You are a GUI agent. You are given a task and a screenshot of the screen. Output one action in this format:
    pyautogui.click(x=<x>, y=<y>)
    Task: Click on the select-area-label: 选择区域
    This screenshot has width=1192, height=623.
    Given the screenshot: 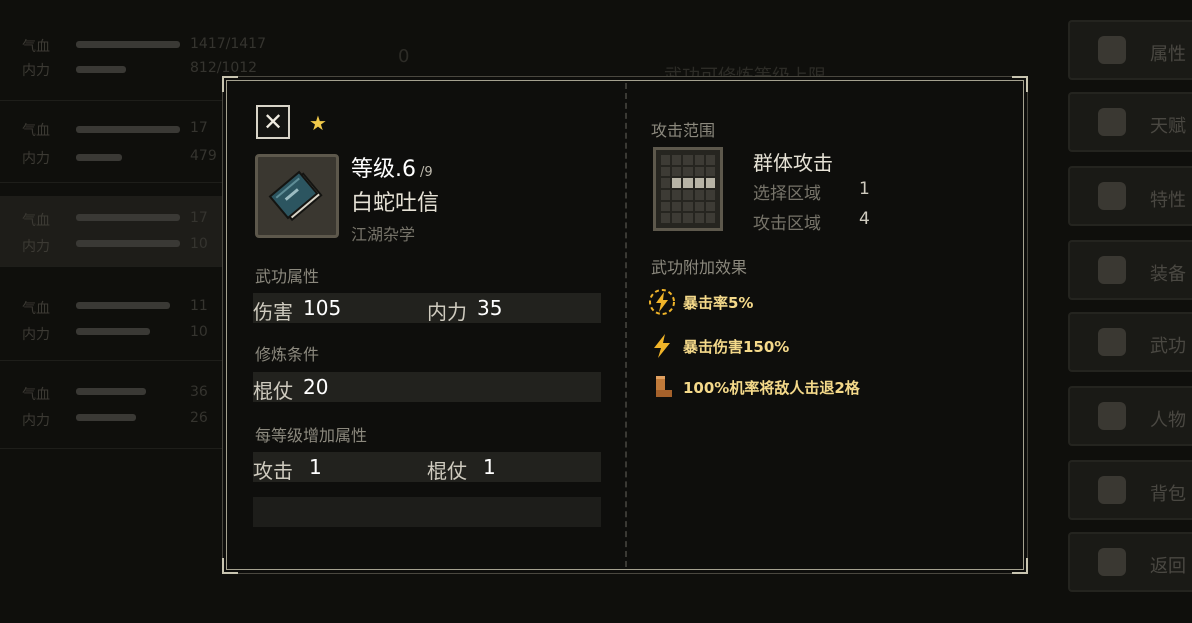 What is the action you would take?
    pyautogui.click(x=787, y=194)
    